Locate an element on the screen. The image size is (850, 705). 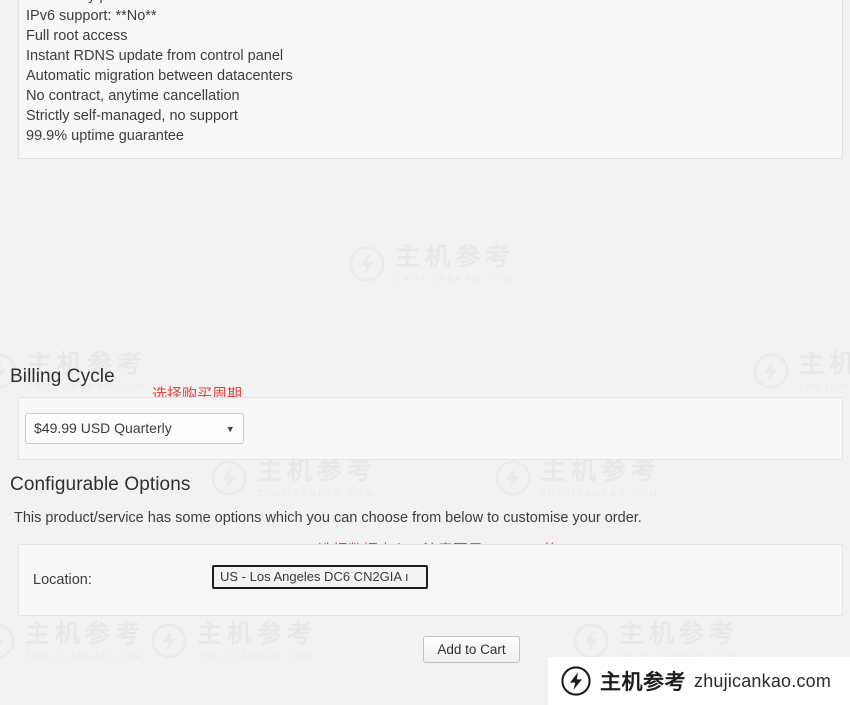
description-line: 99.9% uptime guarantee is located at coordinates (105, 136).